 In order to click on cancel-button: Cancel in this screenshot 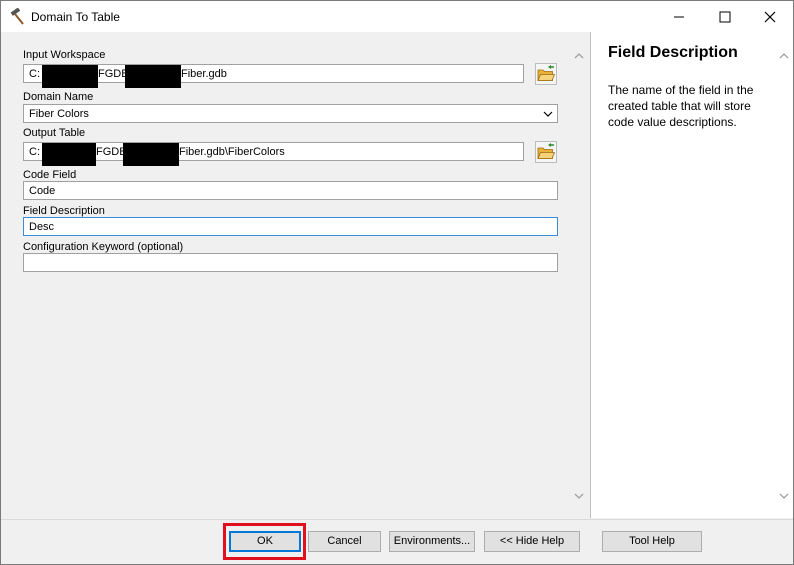, I will do `click(344, 541)`.